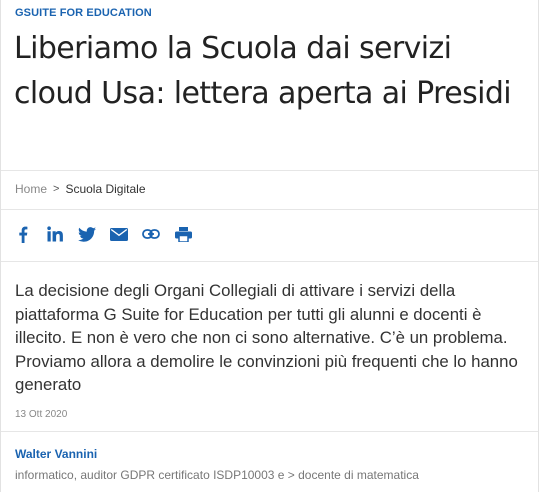 Image resolution: width=541 pixels, height=492 pixels. I want to click on author-name: Walter Vannini, so click(56, 454).